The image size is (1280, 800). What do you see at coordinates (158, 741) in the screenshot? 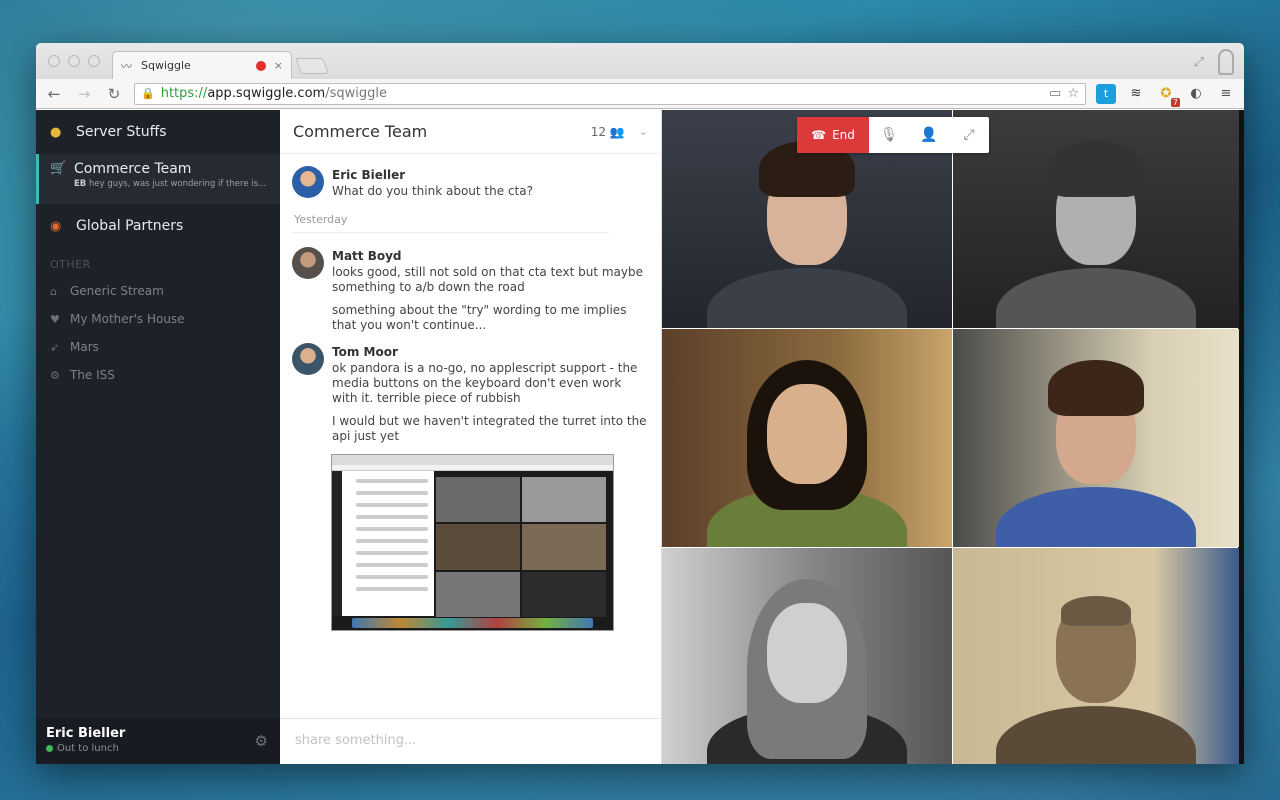
I see `current-user-bar: Eric Bieller Out to lunch ⚙` at bounding box center [158, 741].